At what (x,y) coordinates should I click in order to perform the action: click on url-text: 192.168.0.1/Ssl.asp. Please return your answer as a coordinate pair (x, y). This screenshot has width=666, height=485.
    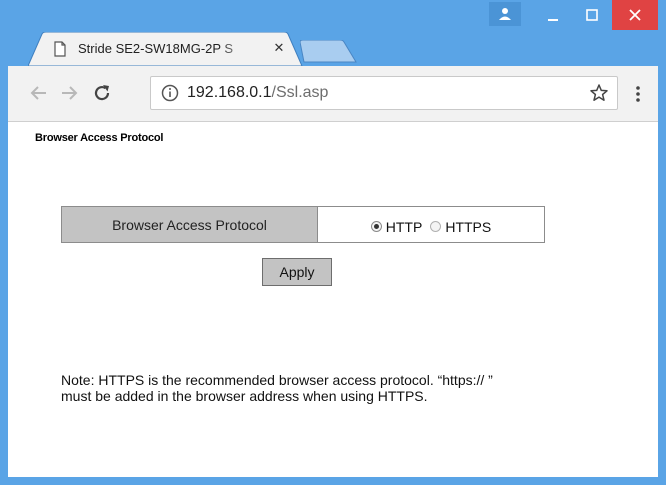
    Looking at the image, I should click on (257, 93).